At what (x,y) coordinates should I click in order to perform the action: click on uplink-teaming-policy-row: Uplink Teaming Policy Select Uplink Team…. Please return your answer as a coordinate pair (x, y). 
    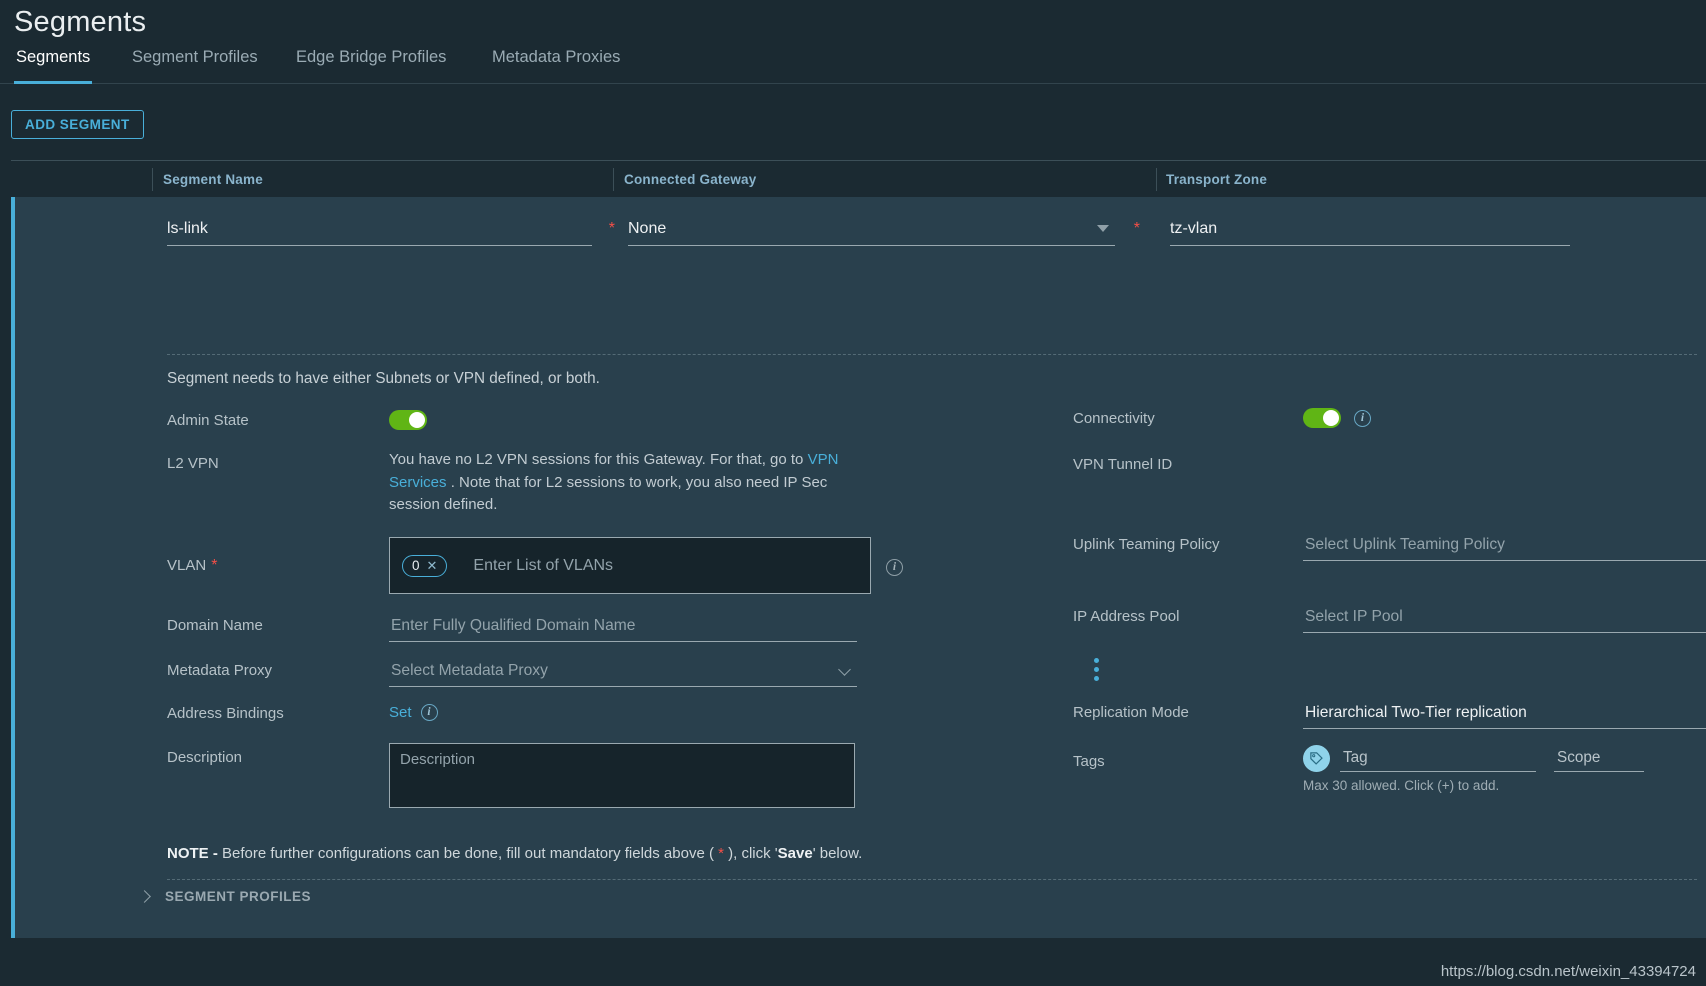
    Looking at the image, I should click on (1389, 566).